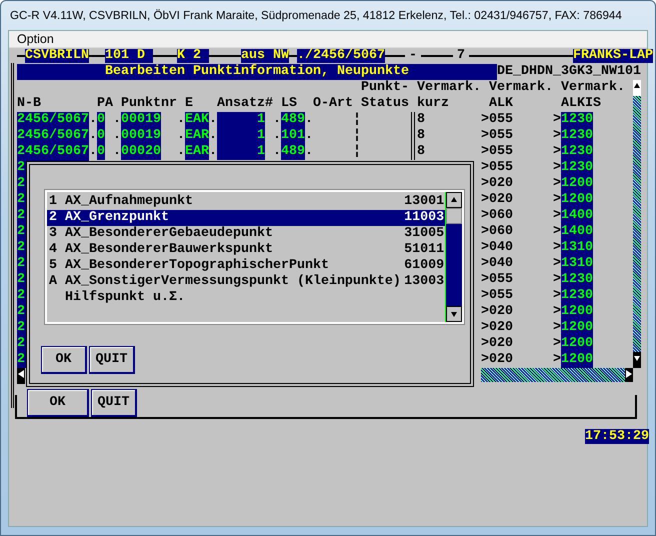 The width and height of the screenshot is (656, 536). Describe the element at coordinates (425, 266) in the screenshot. I see `item-code: 61009` at that location.